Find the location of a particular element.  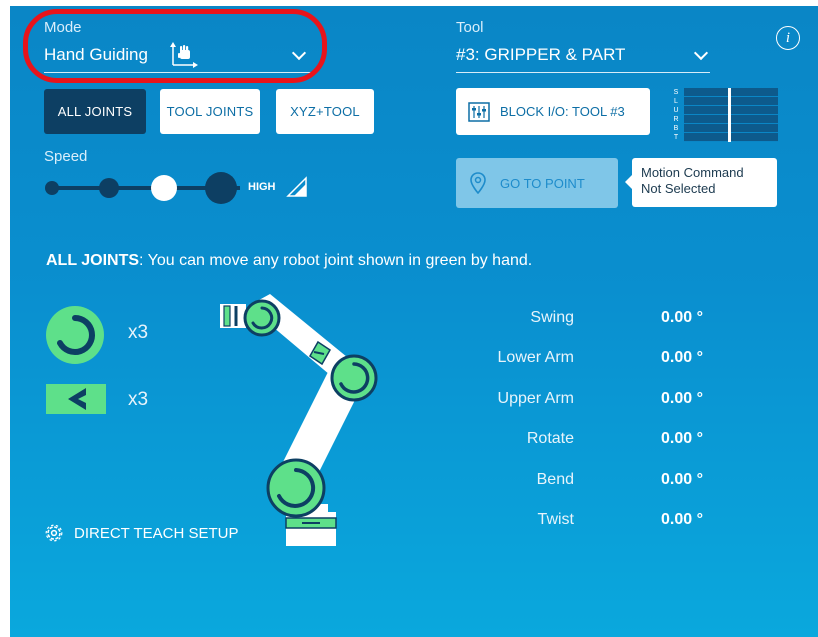

robot-arm-illustration is located at coordinates (299, 420).